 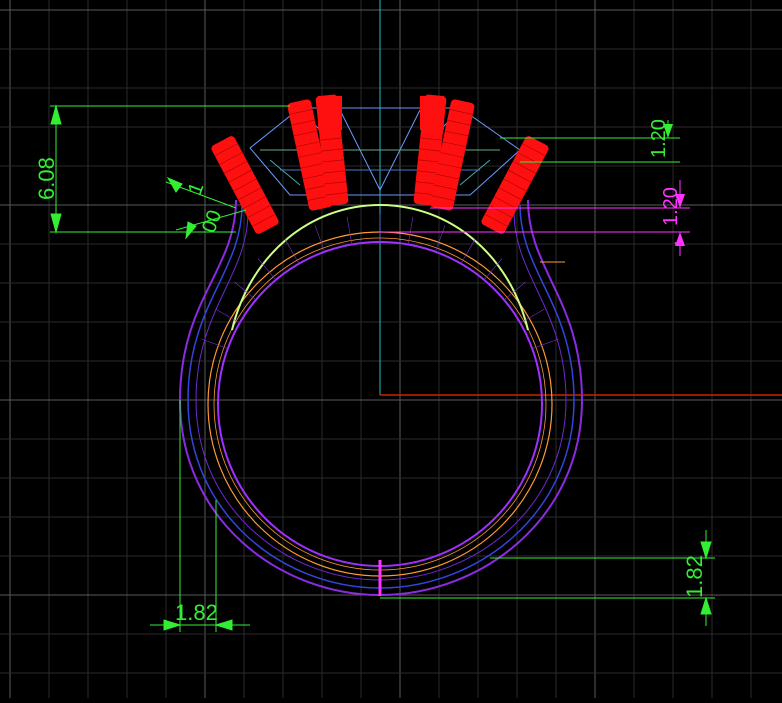 I want to click on dimension-shank-bottom, so click(x=200, y=516).